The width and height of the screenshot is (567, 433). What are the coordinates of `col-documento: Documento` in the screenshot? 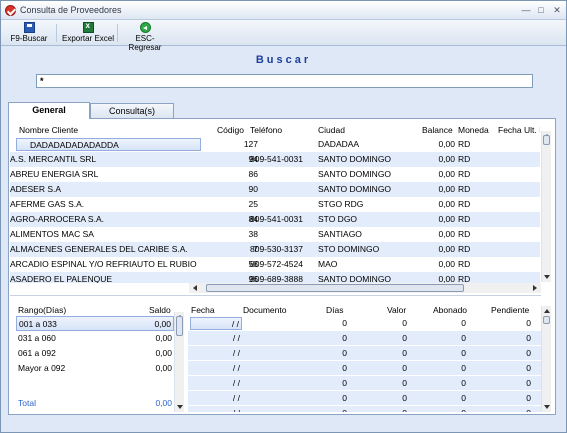 It's located at (264, 310).